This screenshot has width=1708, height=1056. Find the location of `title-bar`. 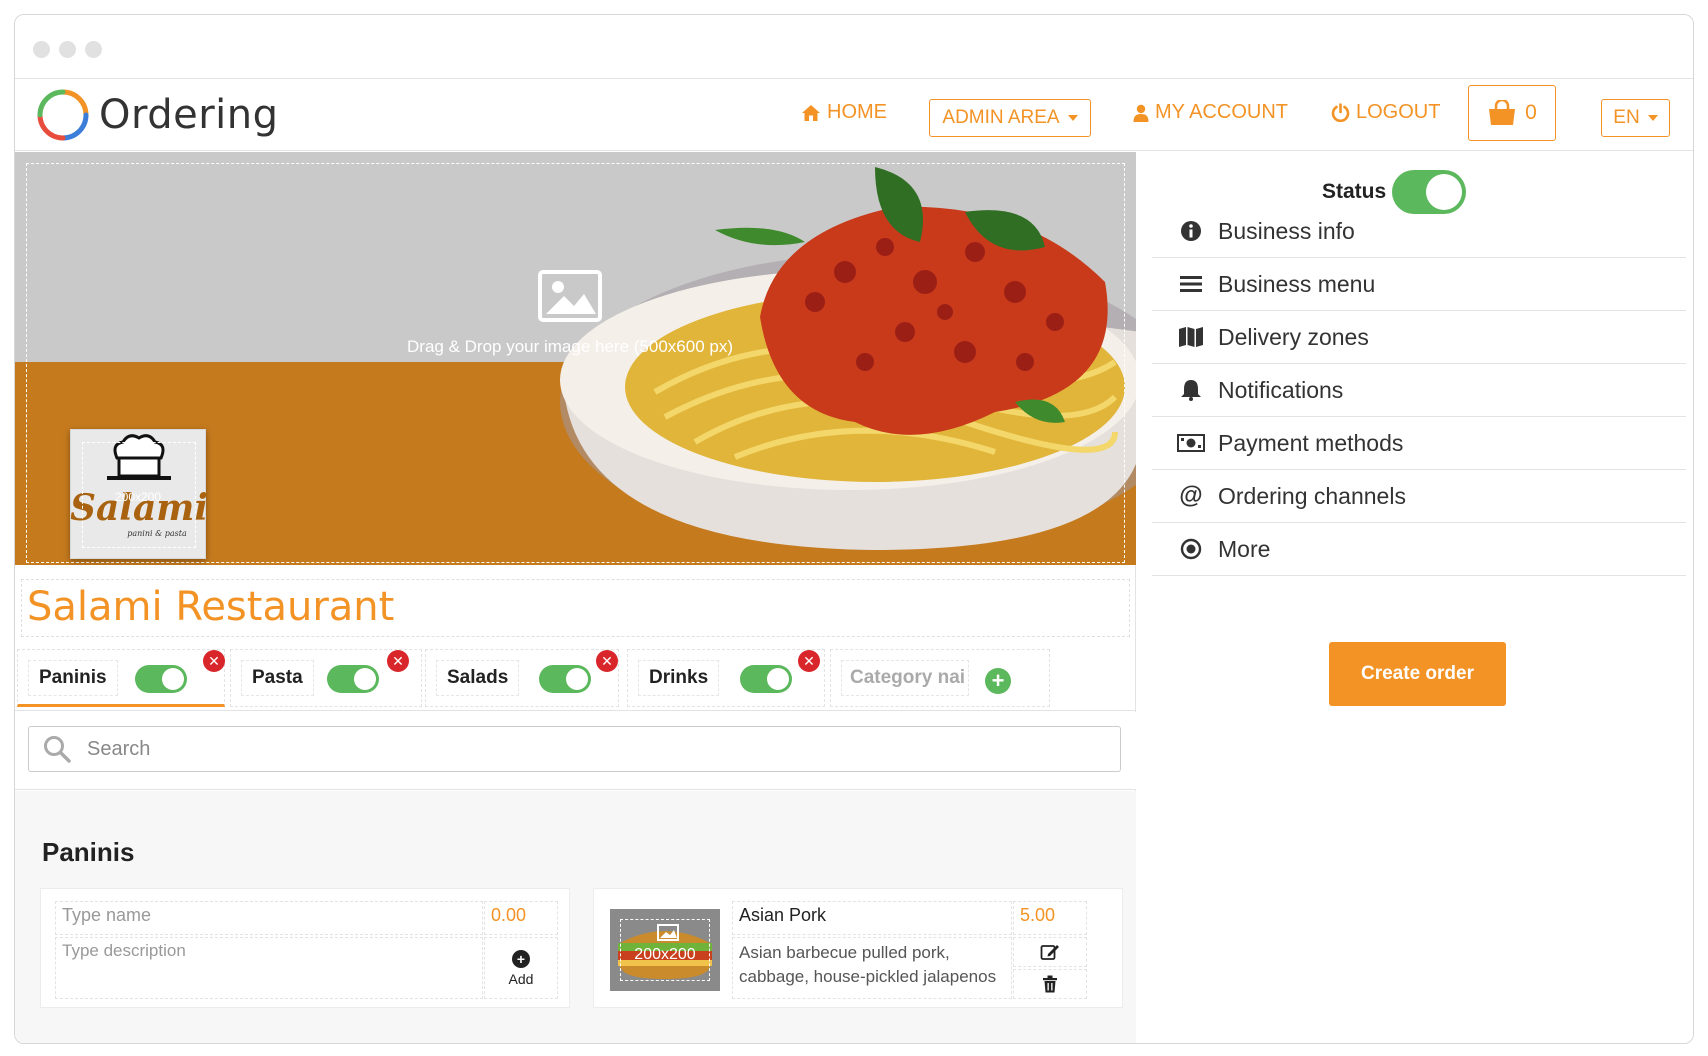

title-bar is located at coordinates (854, 47).